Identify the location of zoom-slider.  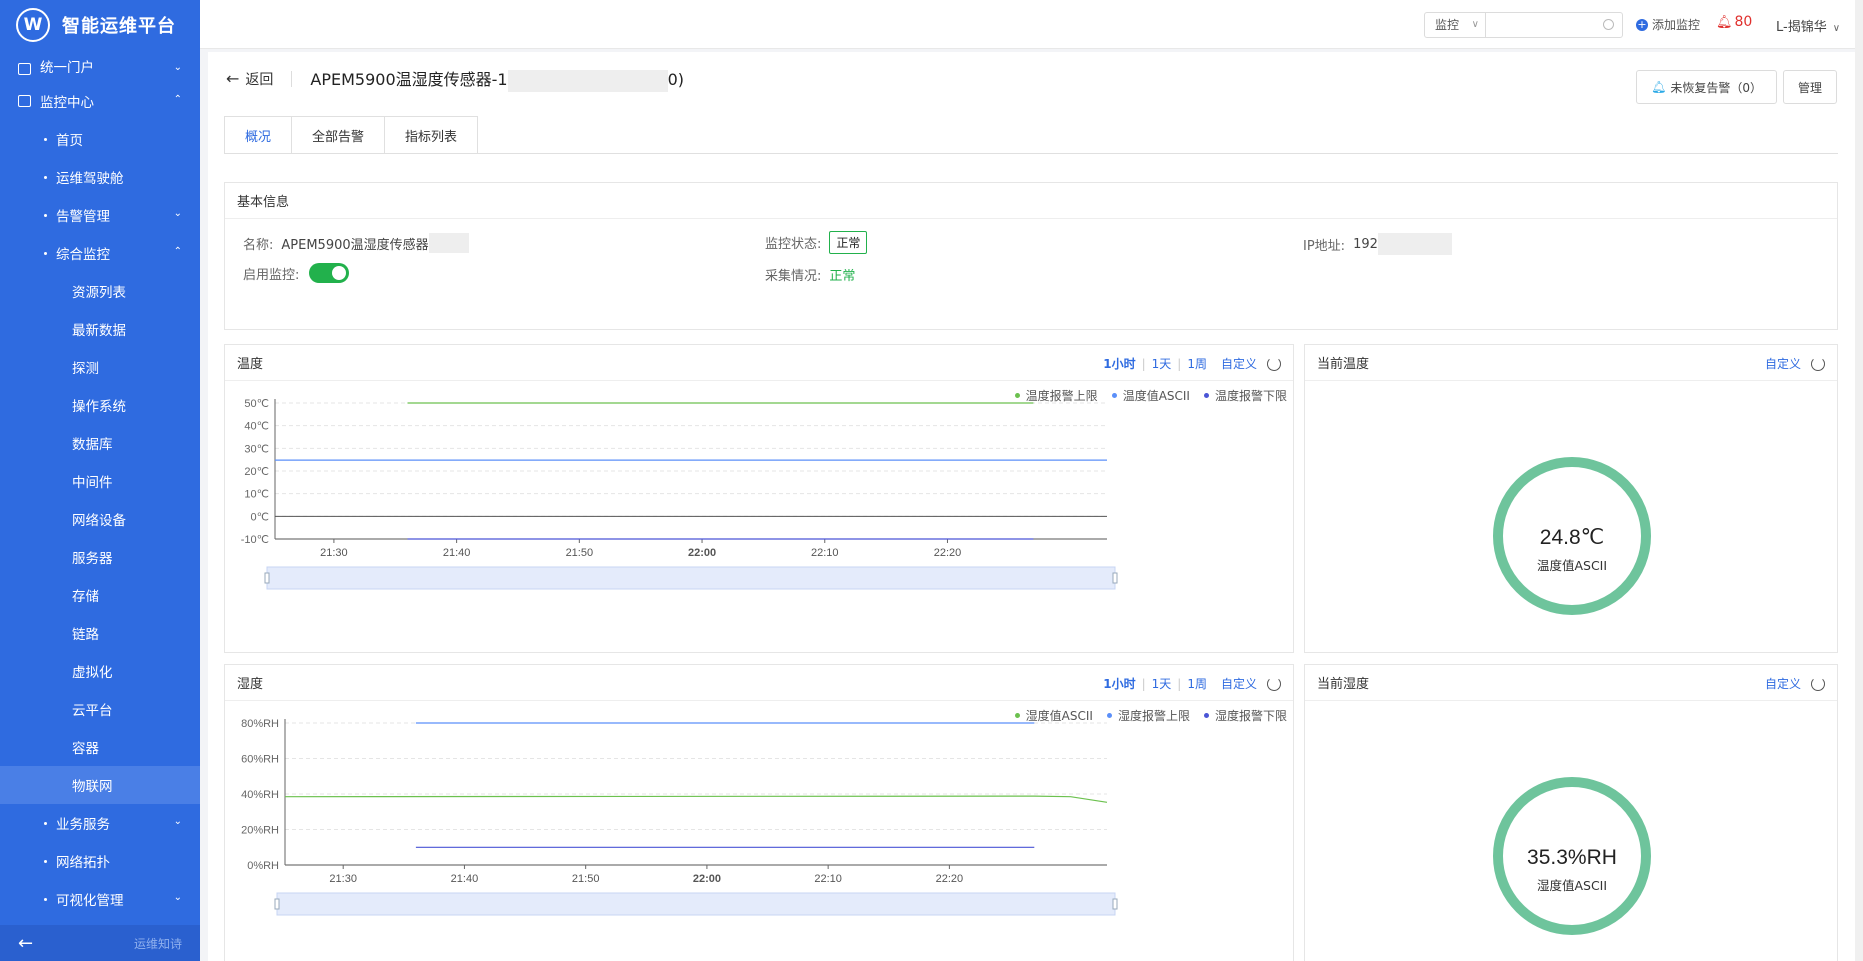
(696, 904).